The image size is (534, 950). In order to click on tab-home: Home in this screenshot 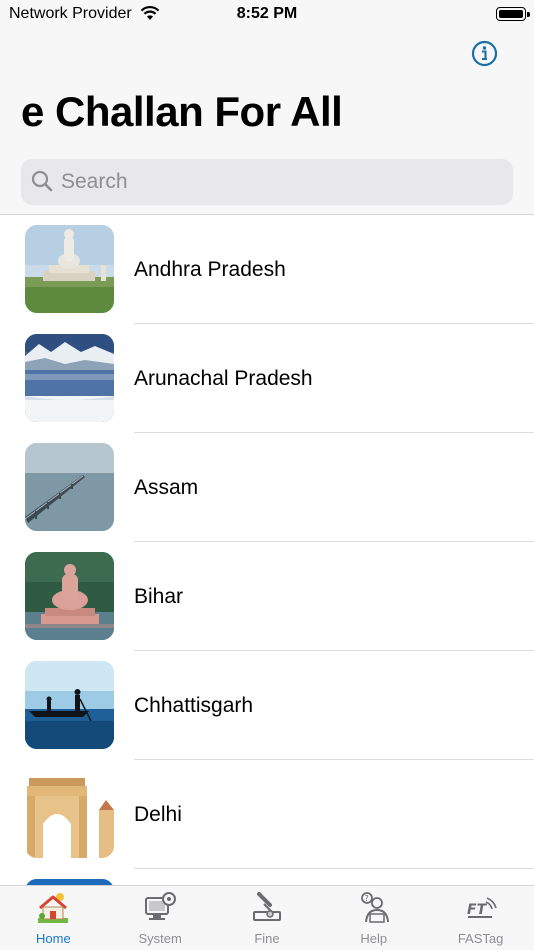, I will do `click(53, 918)`.